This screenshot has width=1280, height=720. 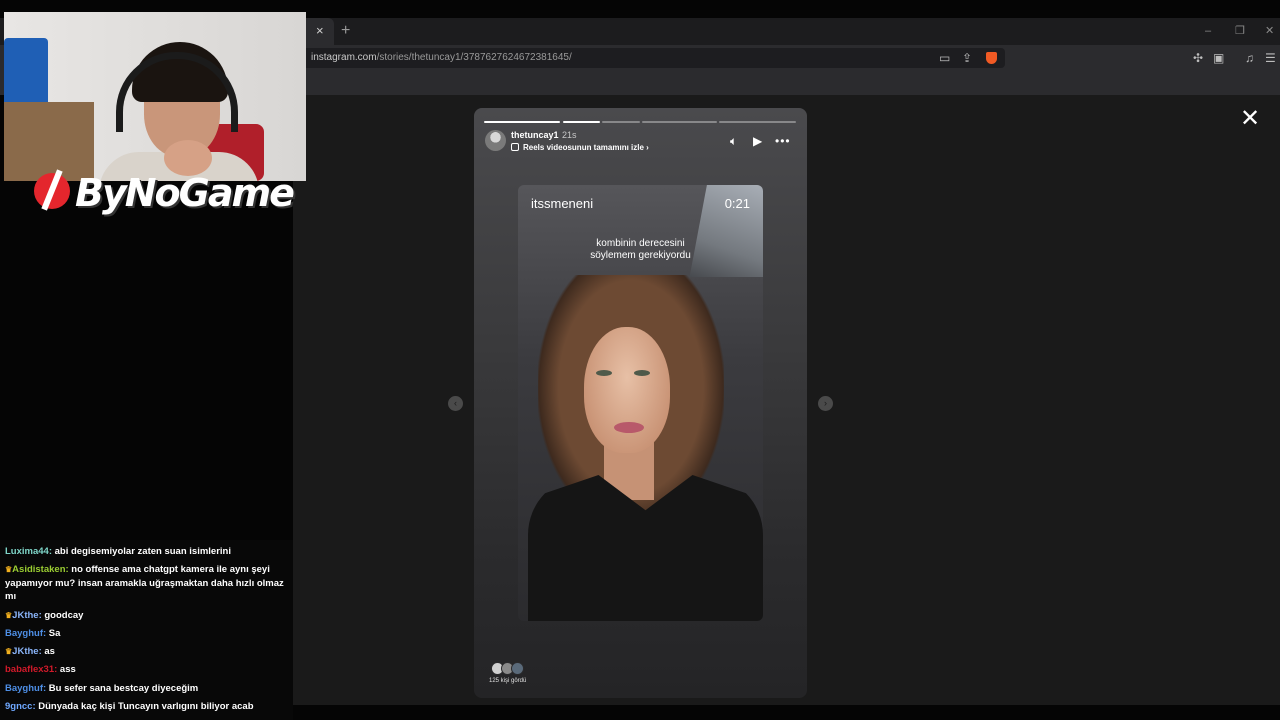 I want to click on mute-icon: 🔈︎, so click(x=733, y=141).